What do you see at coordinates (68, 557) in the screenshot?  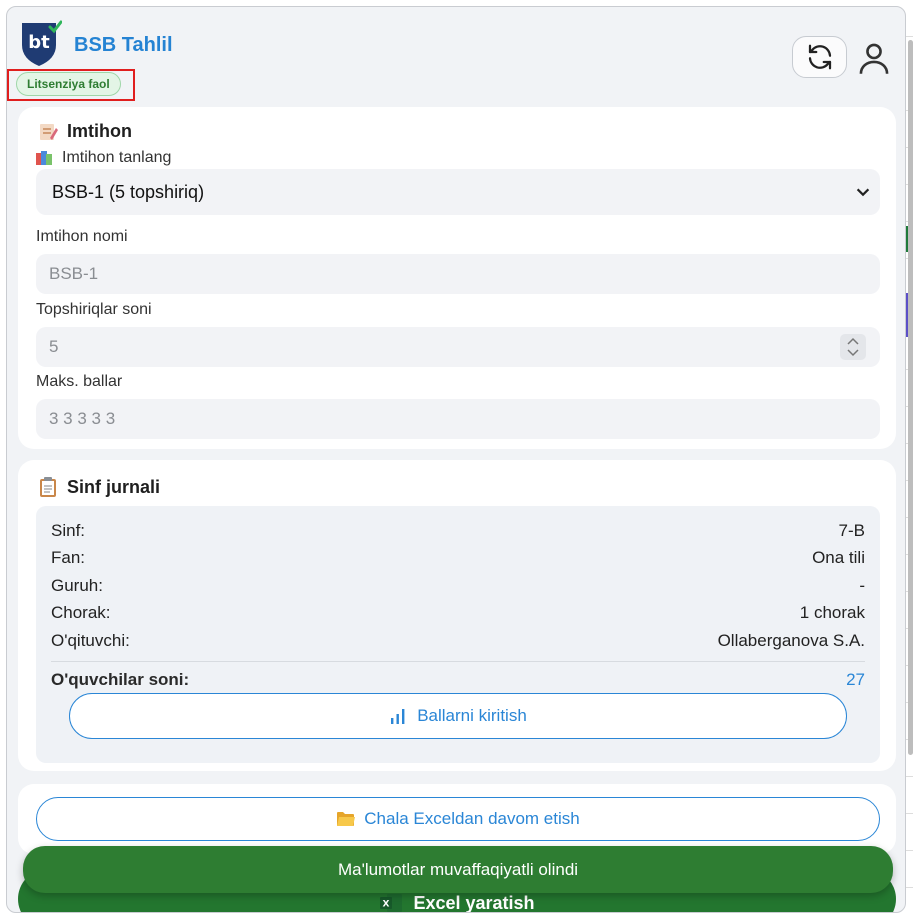 I see `info-key: Fan:` at bounding box center [68, 557].